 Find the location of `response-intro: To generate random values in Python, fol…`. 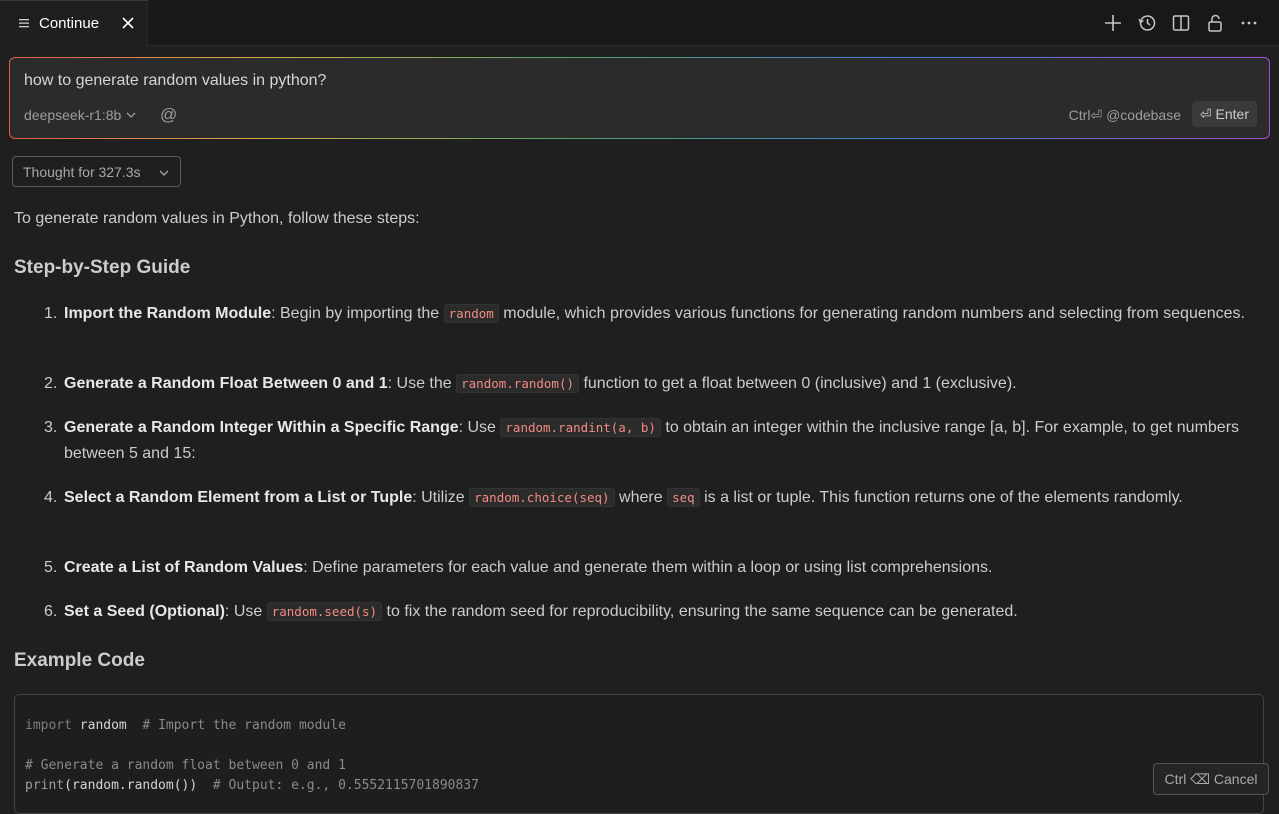

response-intro: To generate random values in Python, fol… is located at coordinates (217, 218).